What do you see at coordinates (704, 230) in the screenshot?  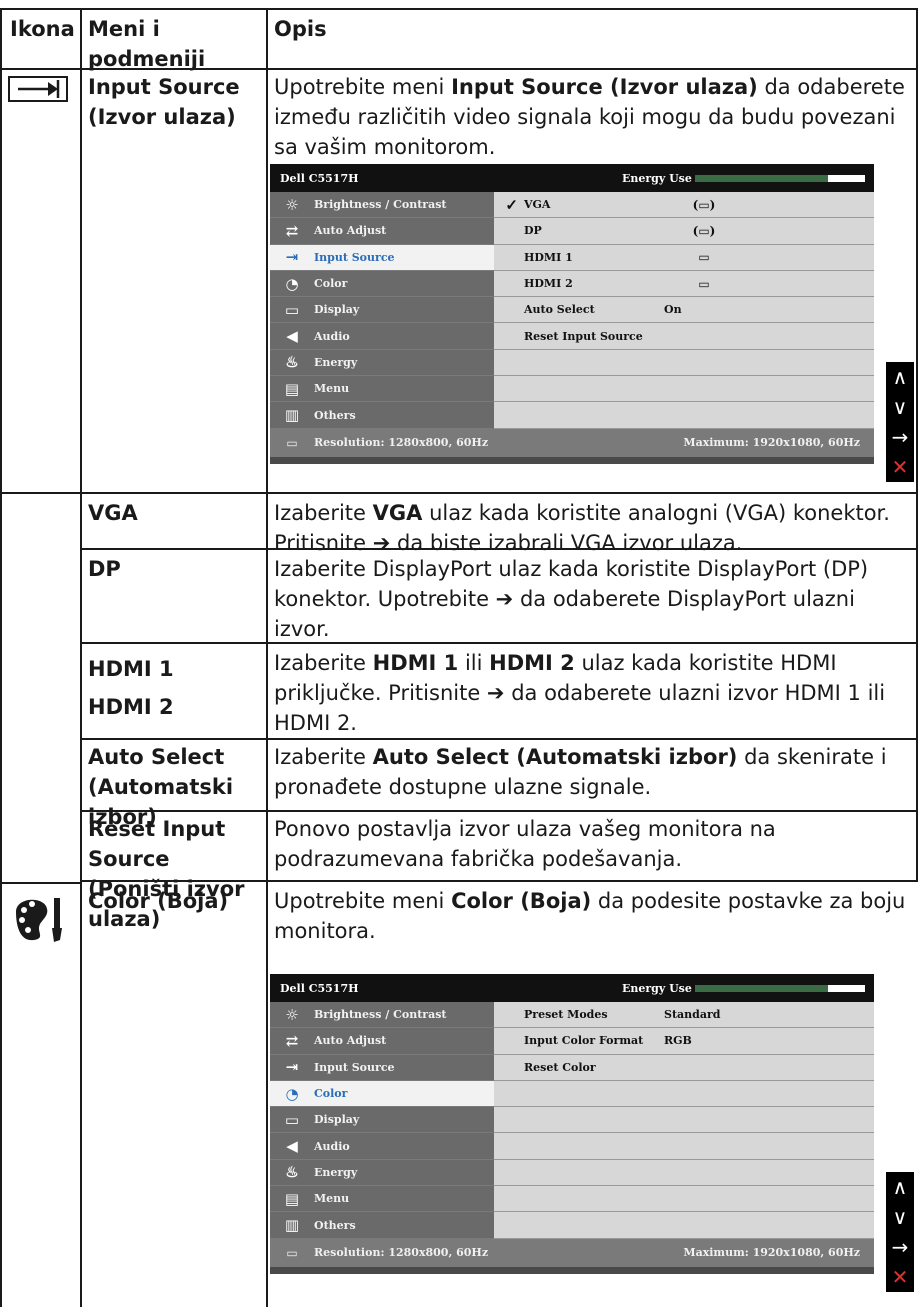 I see `connector-icon: (▭)` at bounding box center [704, 230].